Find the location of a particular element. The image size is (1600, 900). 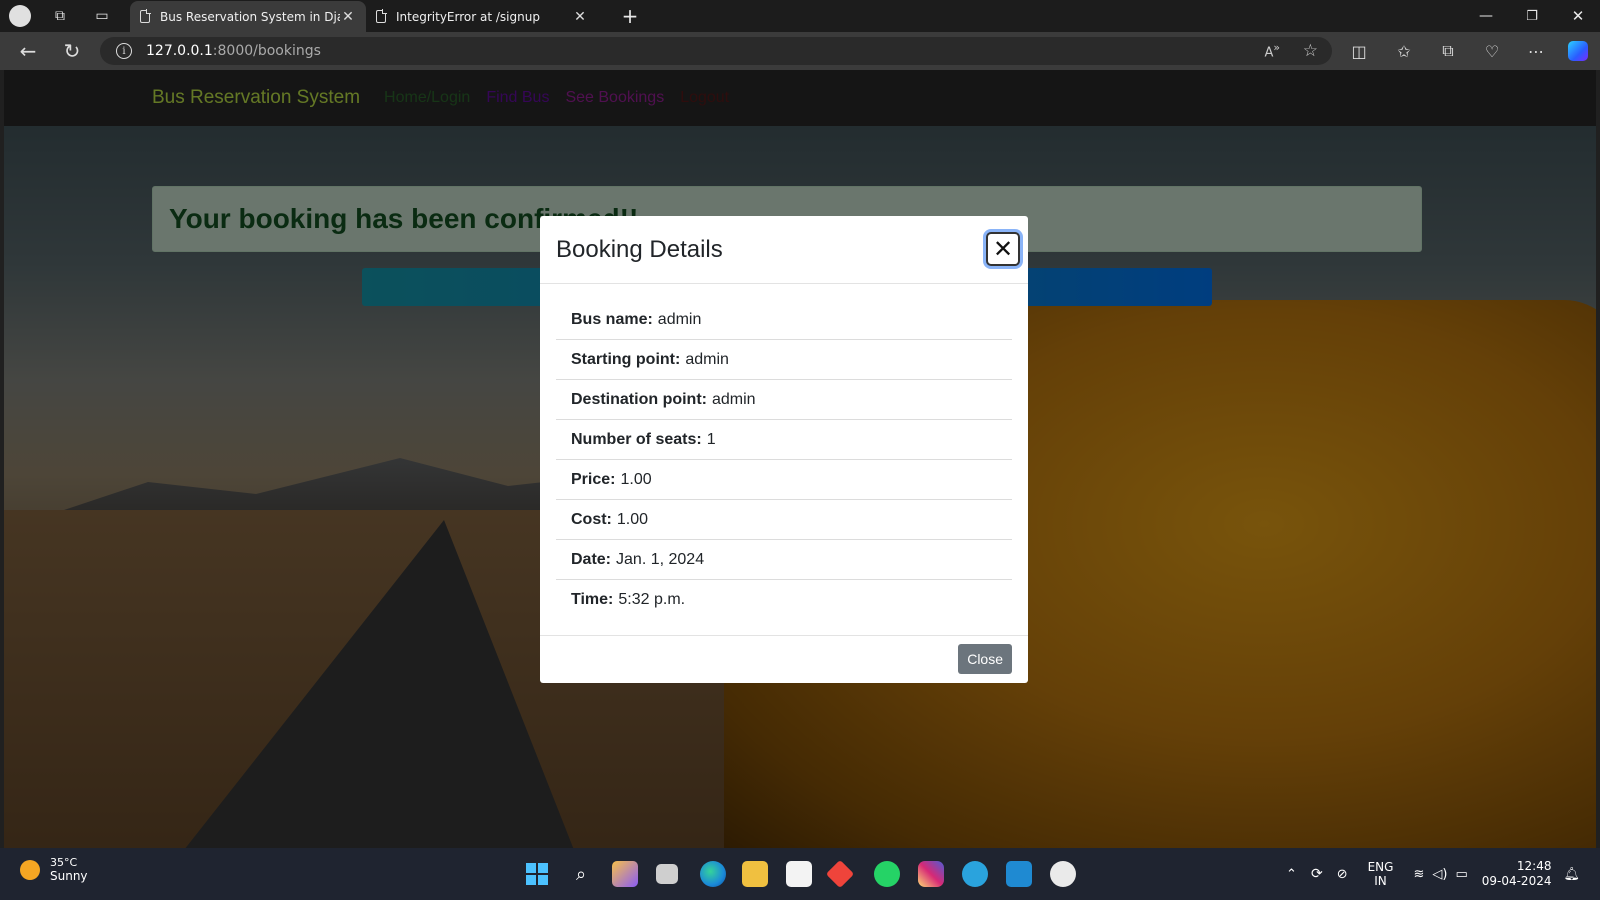

file-explorer-icon is located at coordinates (755, 874).